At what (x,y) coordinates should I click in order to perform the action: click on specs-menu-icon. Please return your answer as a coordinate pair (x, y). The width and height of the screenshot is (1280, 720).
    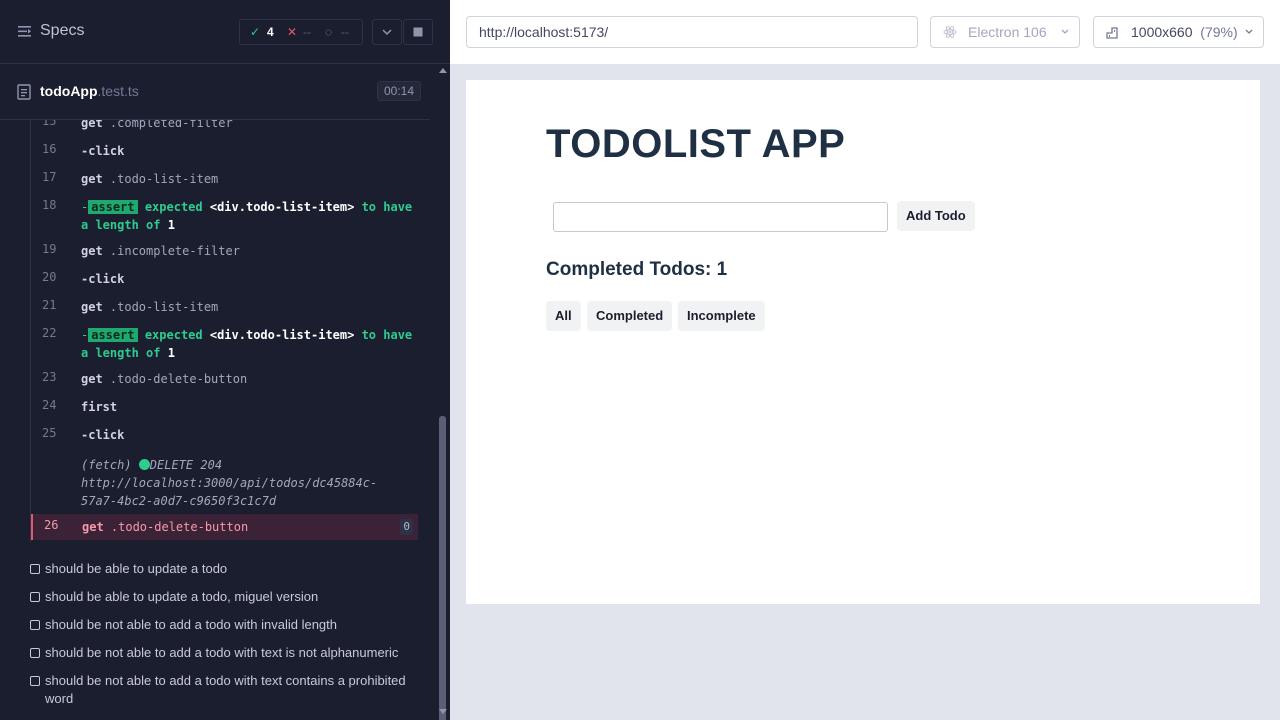
    Looking at the image, I should click on (24, 31).